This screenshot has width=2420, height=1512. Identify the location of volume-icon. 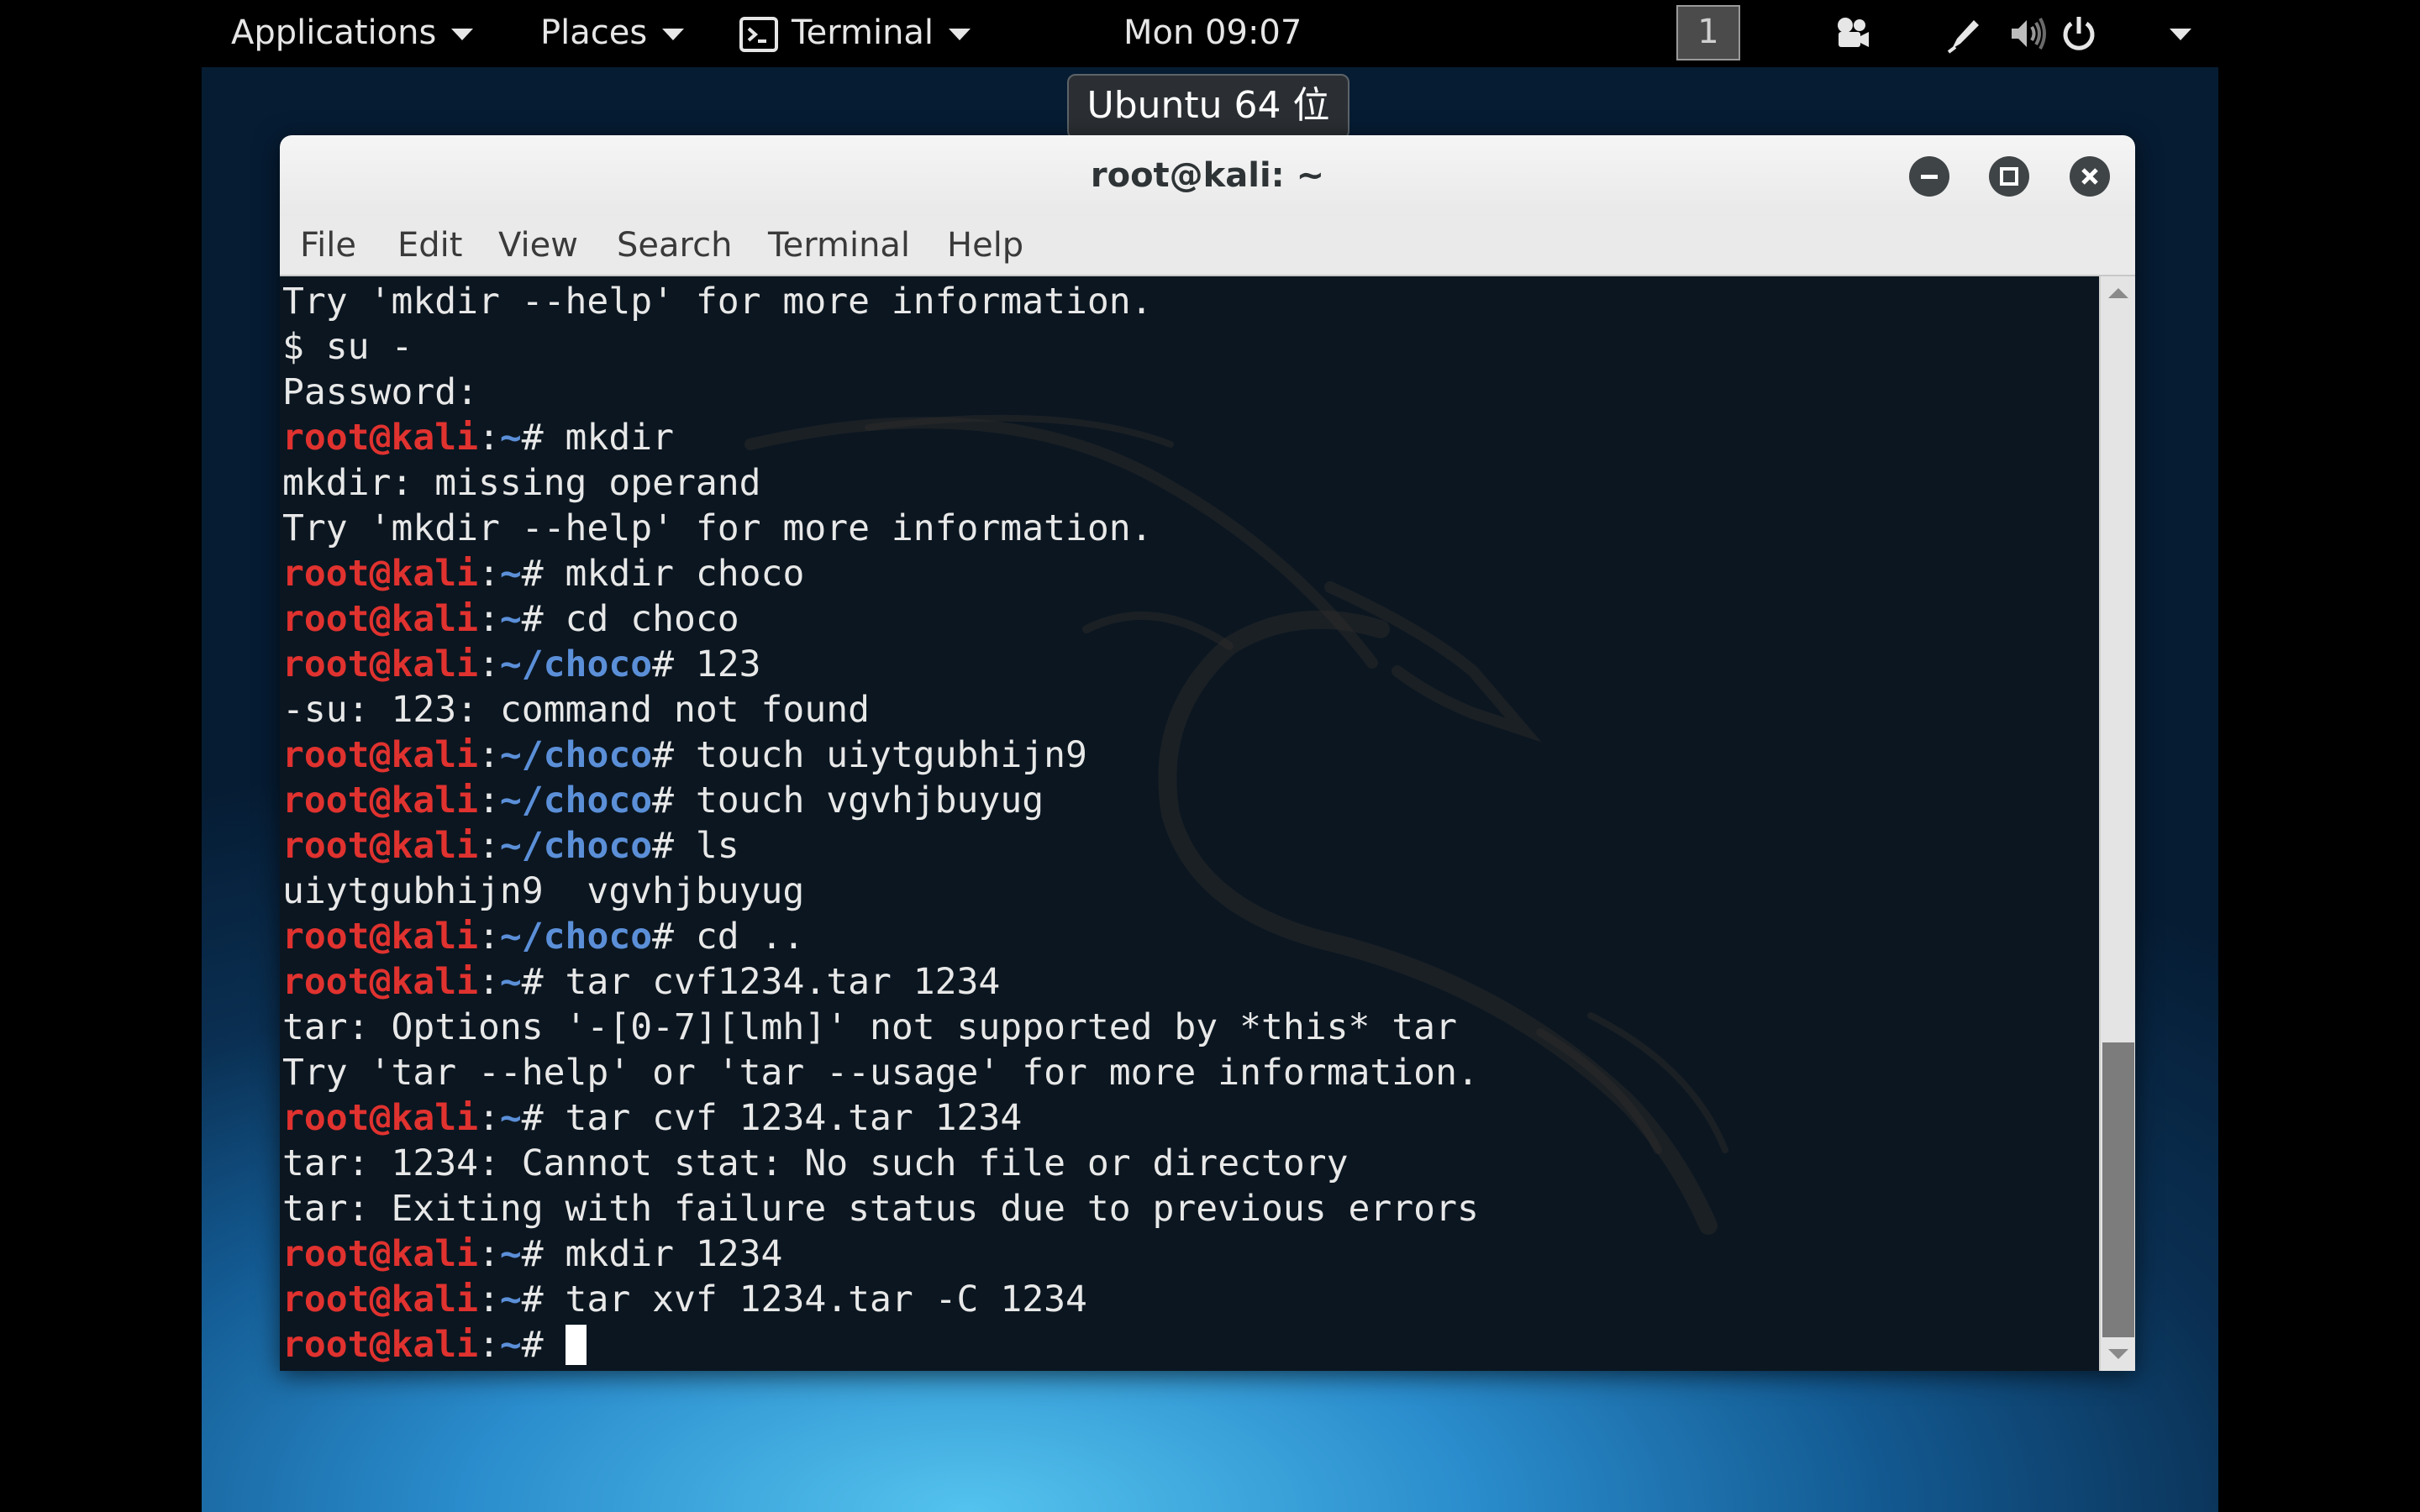
(2029, 33).